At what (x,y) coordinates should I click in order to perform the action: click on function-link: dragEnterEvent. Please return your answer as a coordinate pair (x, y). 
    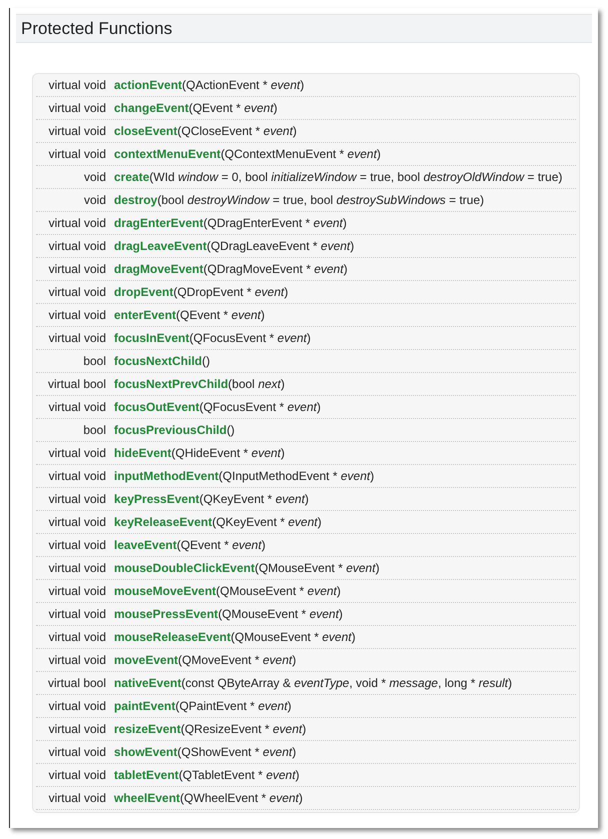
    Looking at the image, I should click on (159, 223).